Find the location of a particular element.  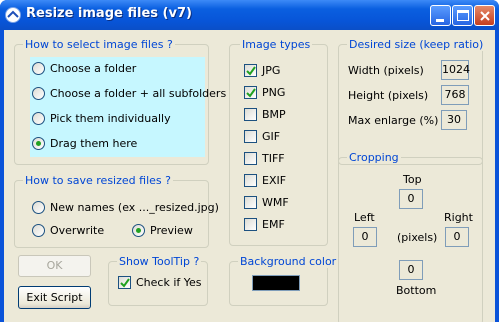

checkbox-exif: EXIF is located at coordinates (274, 181).